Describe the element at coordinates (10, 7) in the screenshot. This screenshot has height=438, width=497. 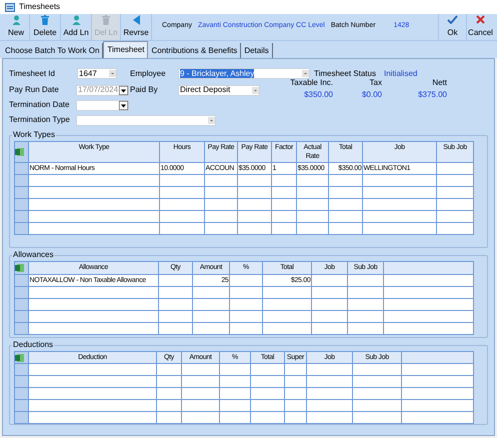
I see `app-icon` at that location.